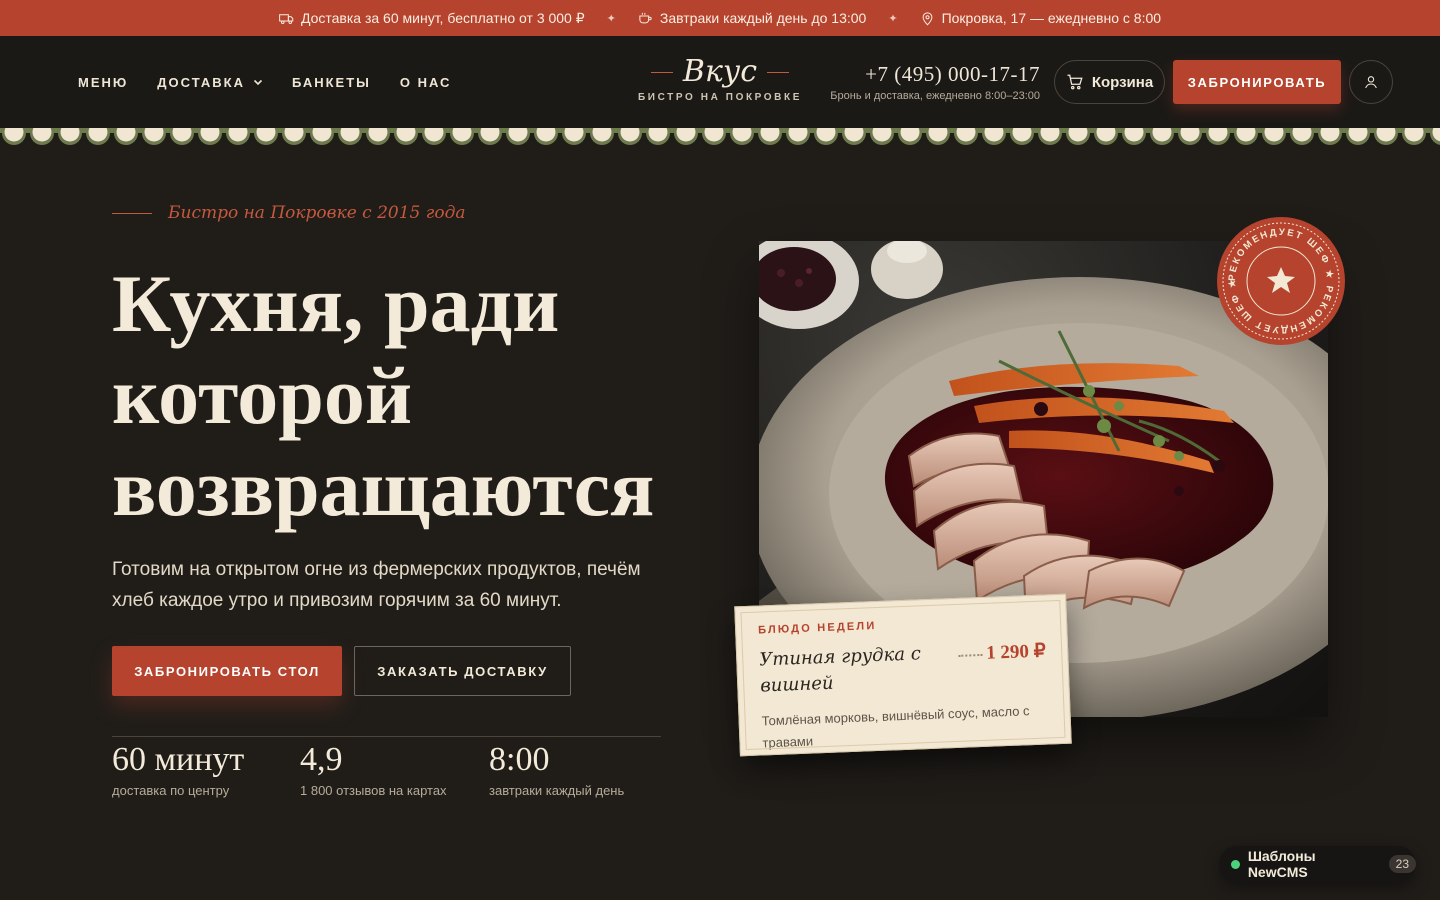 The height and width of the screenshot is (900, 1440). I want to click on announcement-address: Покровка, 17 — ежедневно с 8:00, so click(1040, 18).